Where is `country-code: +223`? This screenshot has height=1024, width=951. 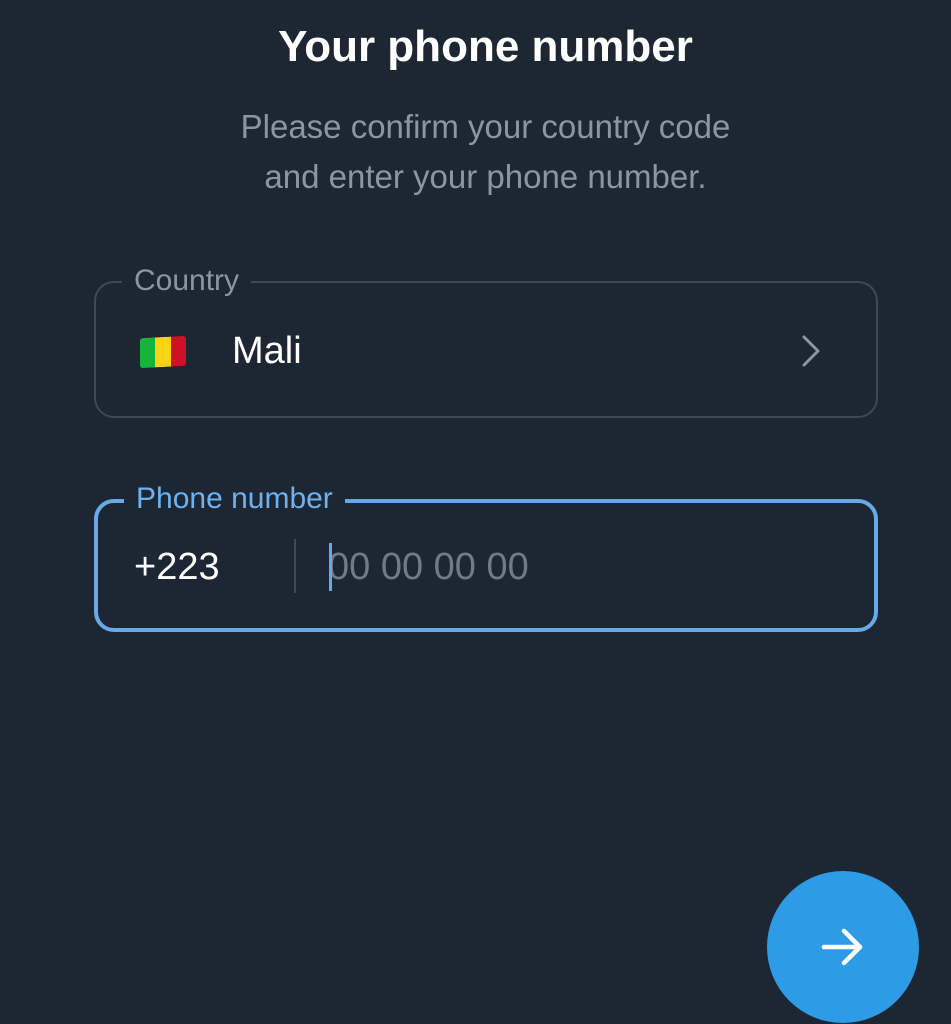 country-code: +223 is located at coordinates (177, 567).